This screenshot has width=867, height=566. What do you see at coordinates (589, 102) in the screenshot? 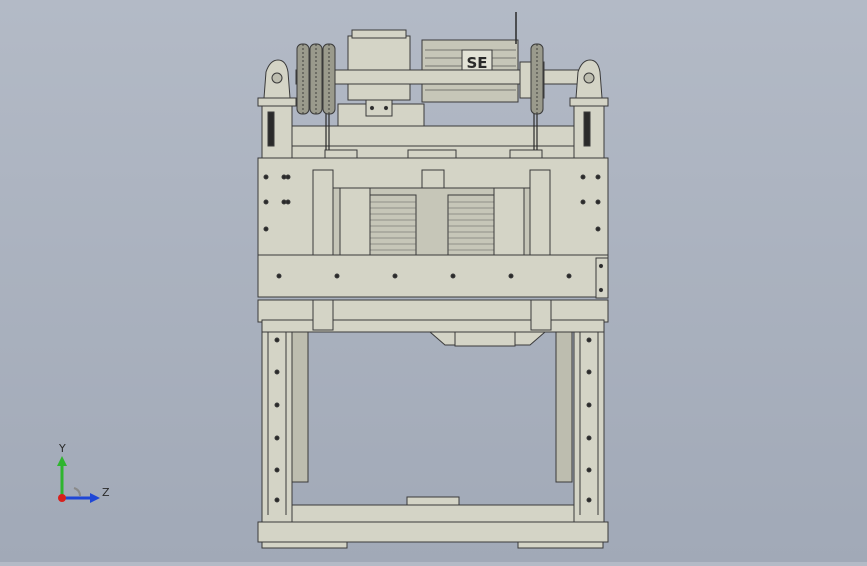
I see `column-cap-right` at bounding box center [589, 102].